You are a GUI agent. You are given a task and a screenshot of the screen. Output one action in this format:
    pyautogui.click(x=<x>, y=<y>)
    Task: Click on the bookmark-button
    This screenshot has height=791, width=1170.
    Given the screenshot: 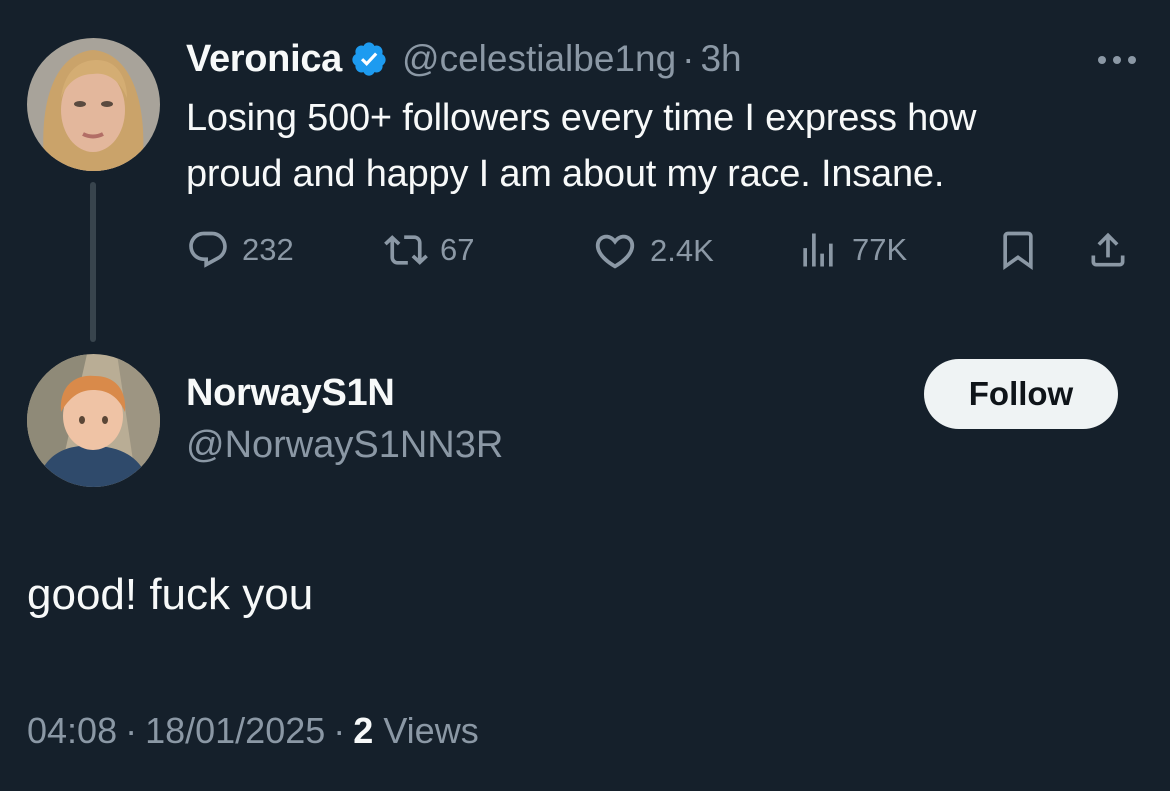 What is the action you would take?
    pyautogui.click(x=1018, y=250)
    